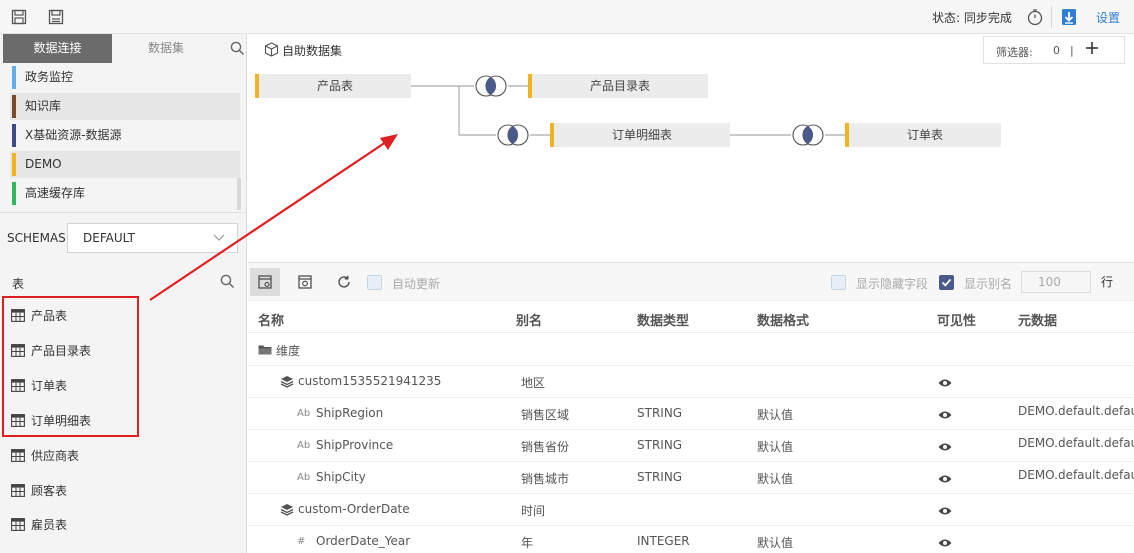  I want to click on panel-divider, so click(123, 212).